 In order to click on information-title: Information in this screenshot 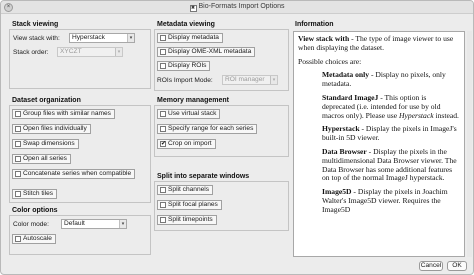, I will do `click(314, 24)`.